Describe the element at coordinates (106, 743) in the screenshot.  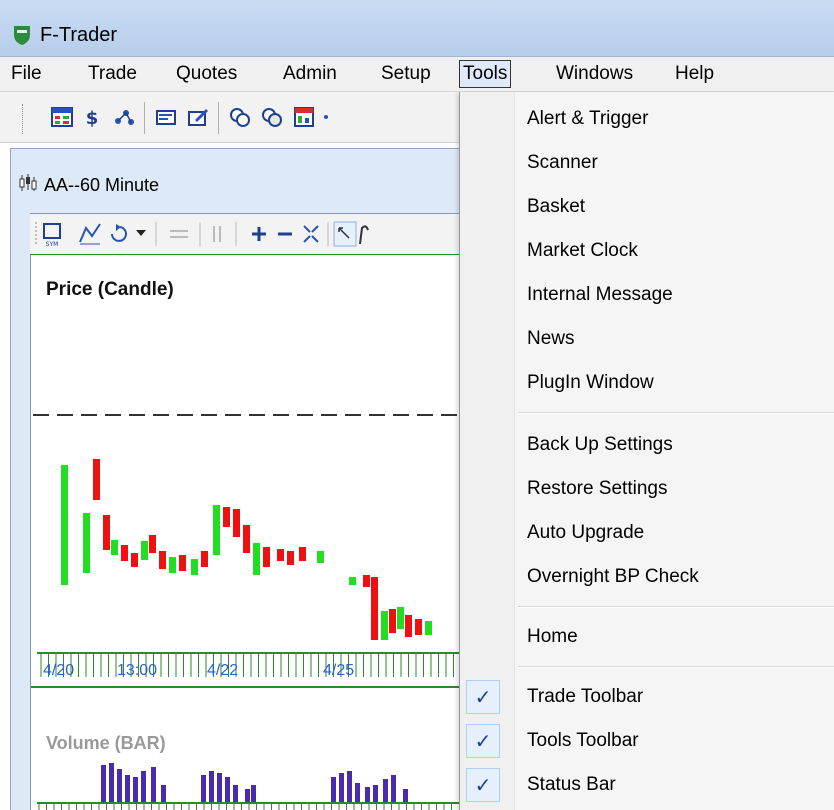
I see `volume-panel-title: Volume (BAR)` at that location.